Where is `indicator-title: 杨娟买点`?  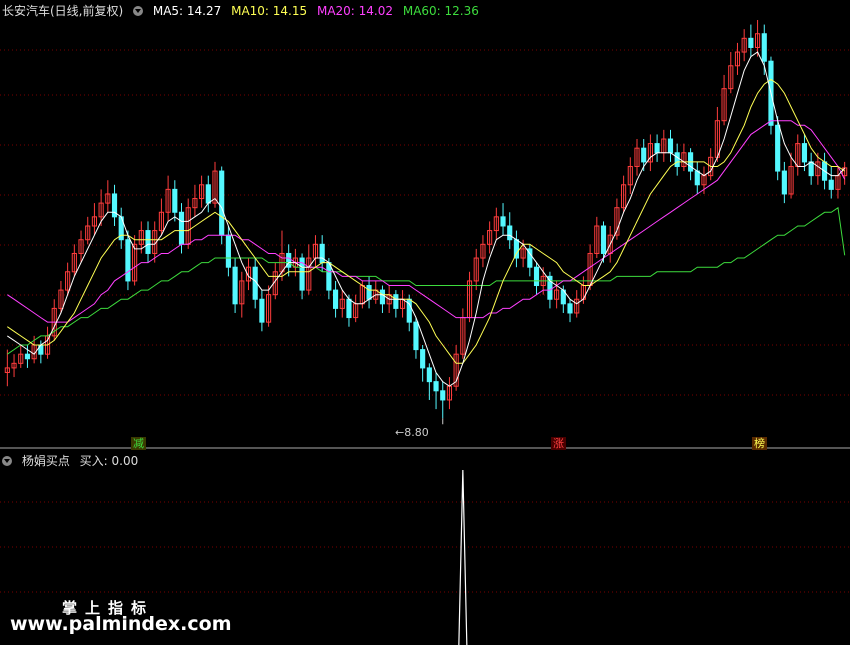
indicator-title: 杨娟买点 is located at coordinates (46, 461).